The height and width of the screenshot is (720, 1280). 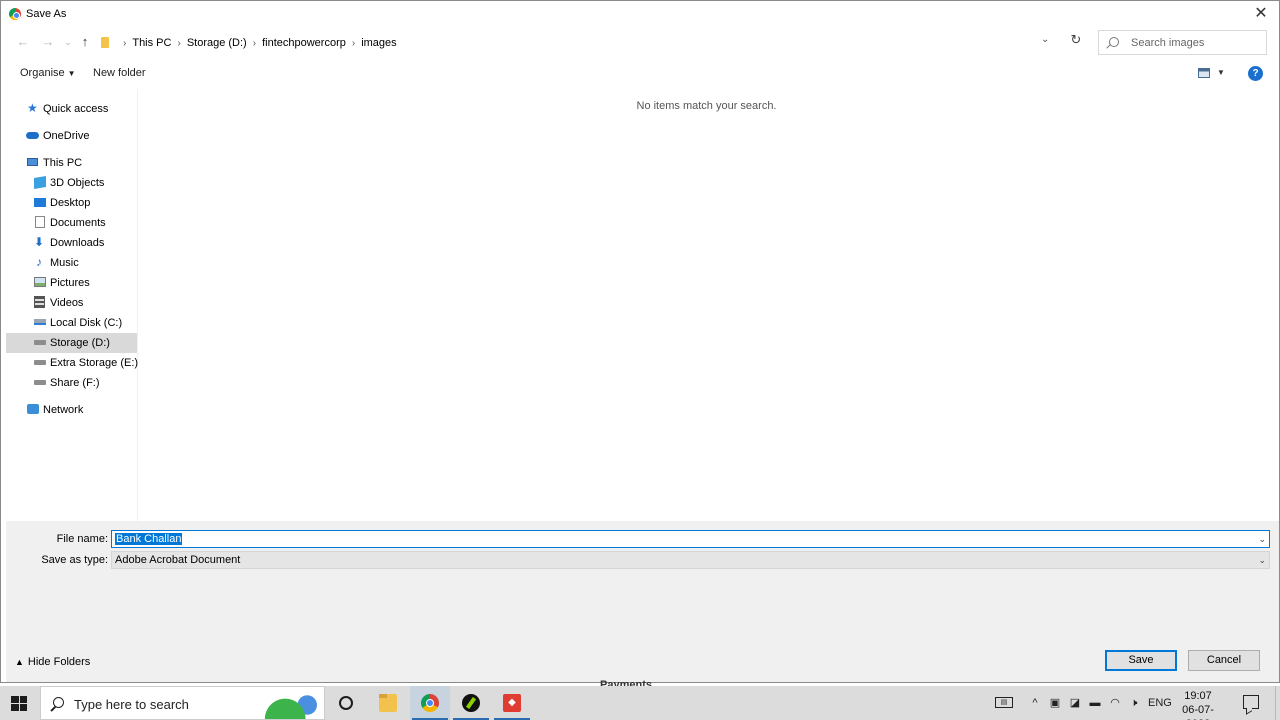 What do you see at coordinates (1251, 702) in the screenshot?
I see `notifications-icon` at bounding box center [1251, 702].